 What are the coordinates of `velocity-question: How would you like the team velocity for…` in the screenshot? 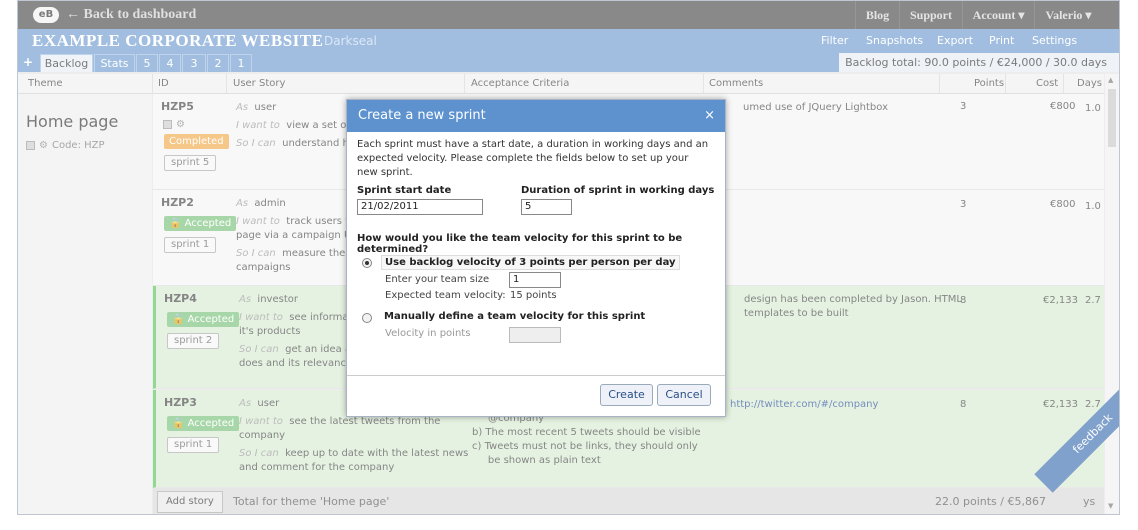 It's located at (520, 244).